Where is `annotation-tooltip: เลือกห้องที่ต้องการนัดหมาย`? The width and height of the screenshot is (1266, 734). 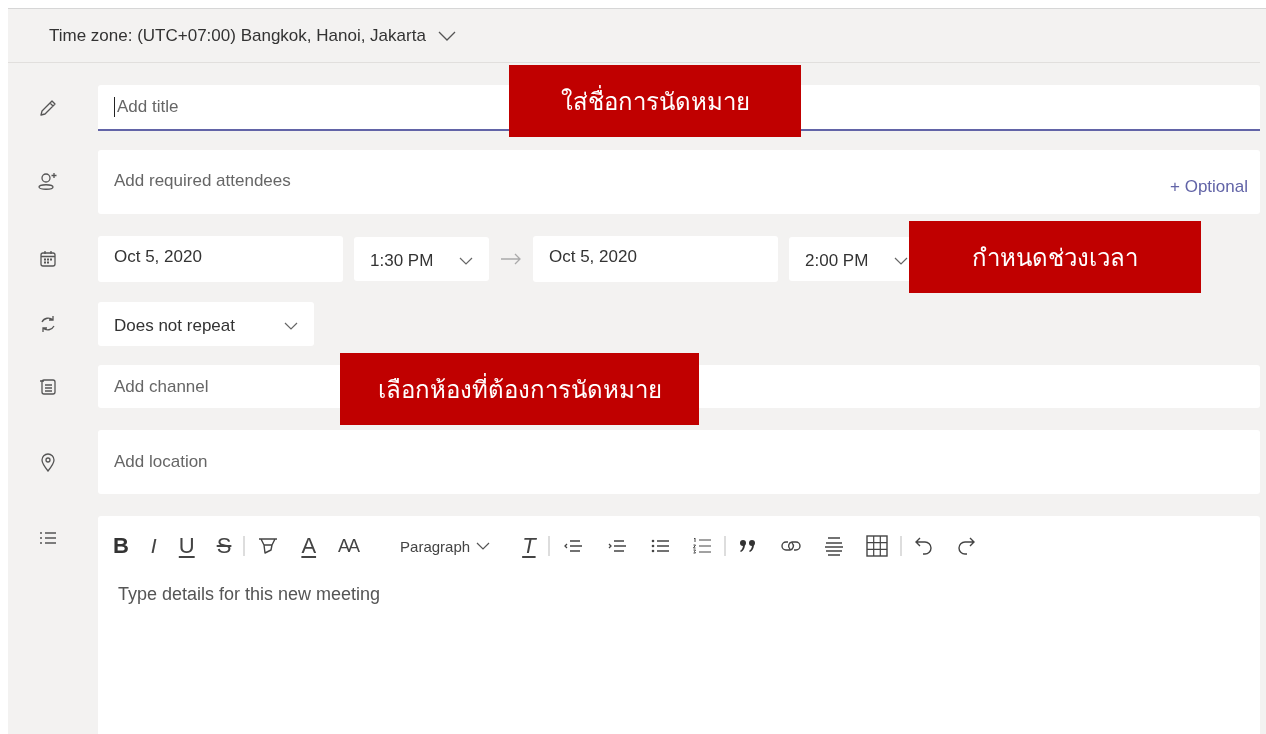 annotation-tooltip: เลือกห้องที่ต้องการนัดหมาย is located at coordinates (519, 389).